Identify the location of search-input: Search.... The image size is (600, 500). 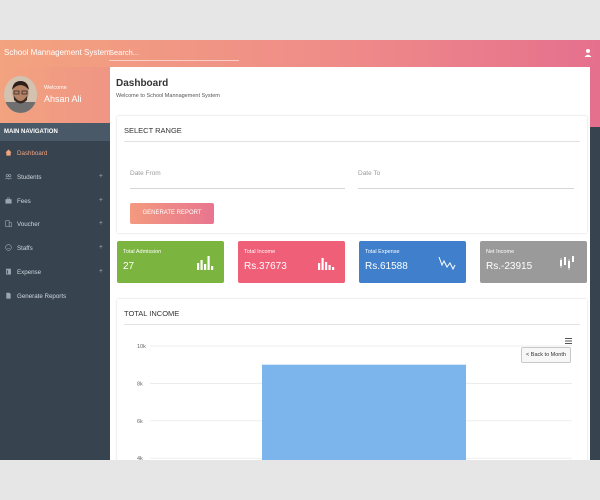
(124, 52).